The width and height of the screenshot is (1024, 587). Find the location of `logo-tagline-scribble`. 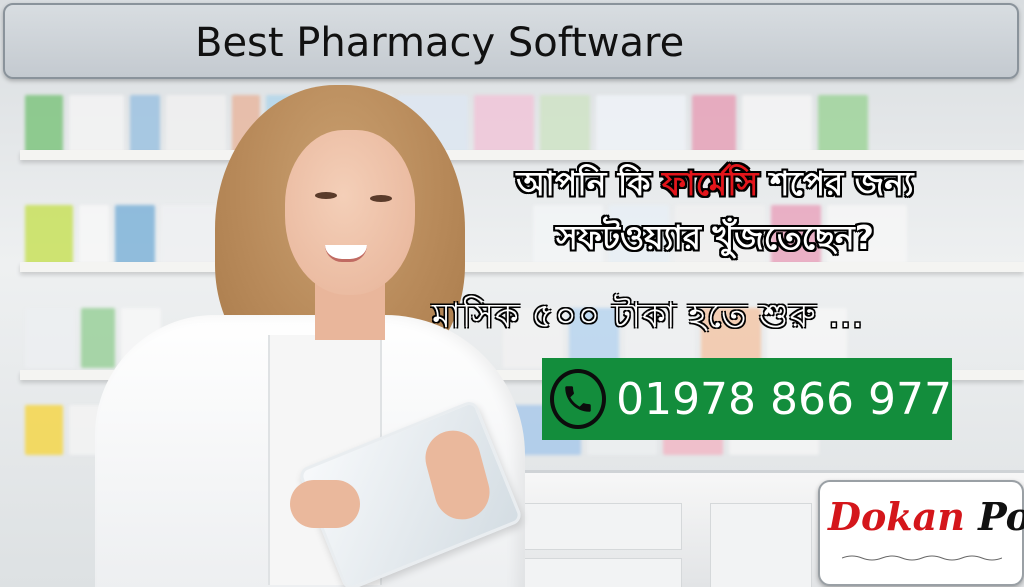

logo-tagline-scribble is located at coordinates (922, 559).